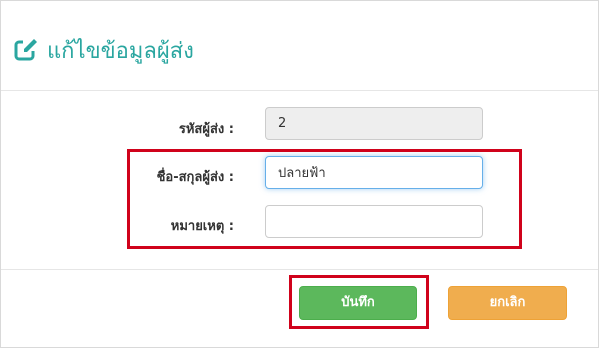  What do you see at coordinates (195, 177) in the screenshot?
I see `sender-name-label: ชื่อ-สกุลผู้ส่ง :` at bounding box center [195, 177].